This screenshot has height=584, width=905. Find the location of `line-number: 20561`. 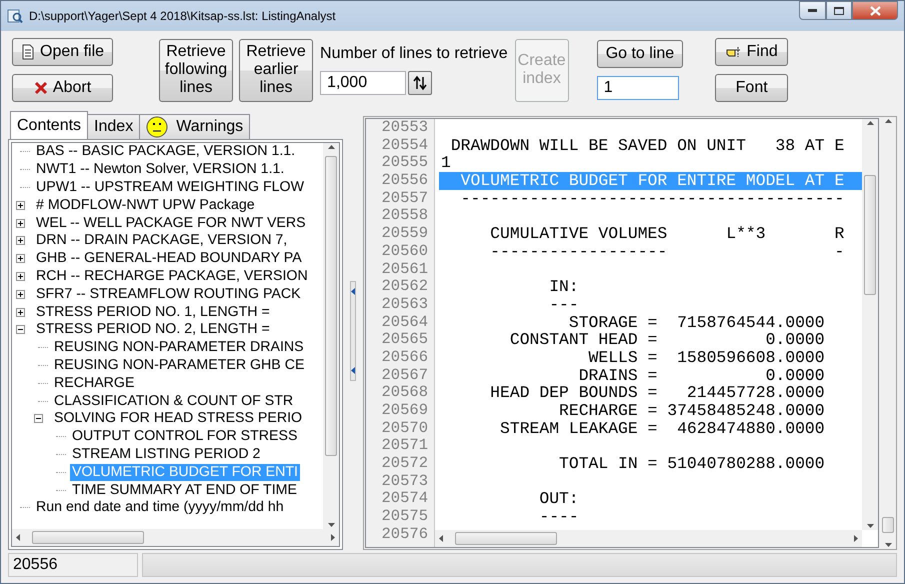

line-number: 20561 is located at coordinates (404, 269).